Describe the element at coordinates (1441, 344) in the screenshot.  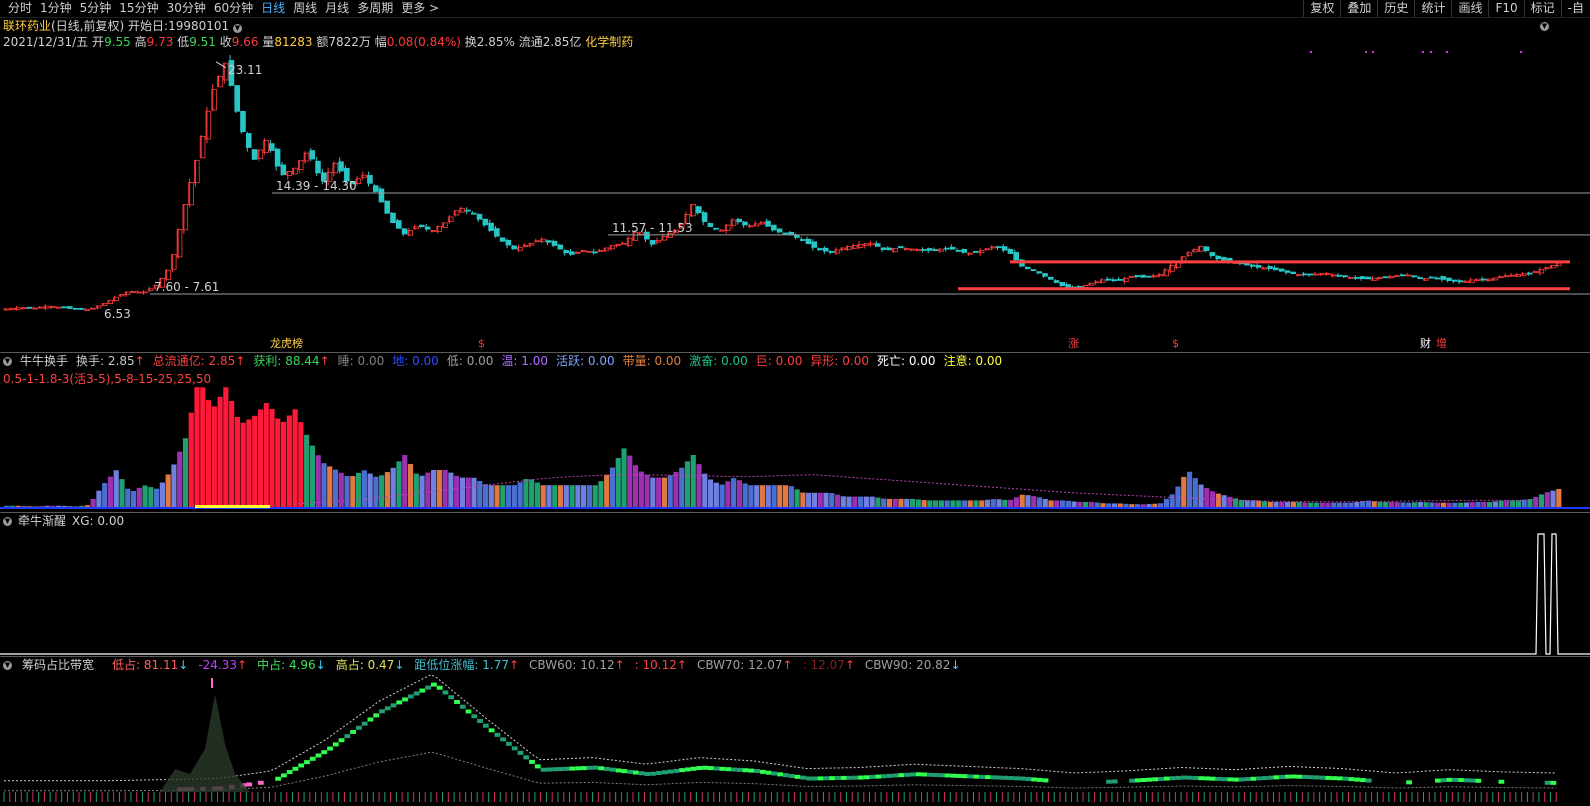
I see `event-marker: 增` at that location.